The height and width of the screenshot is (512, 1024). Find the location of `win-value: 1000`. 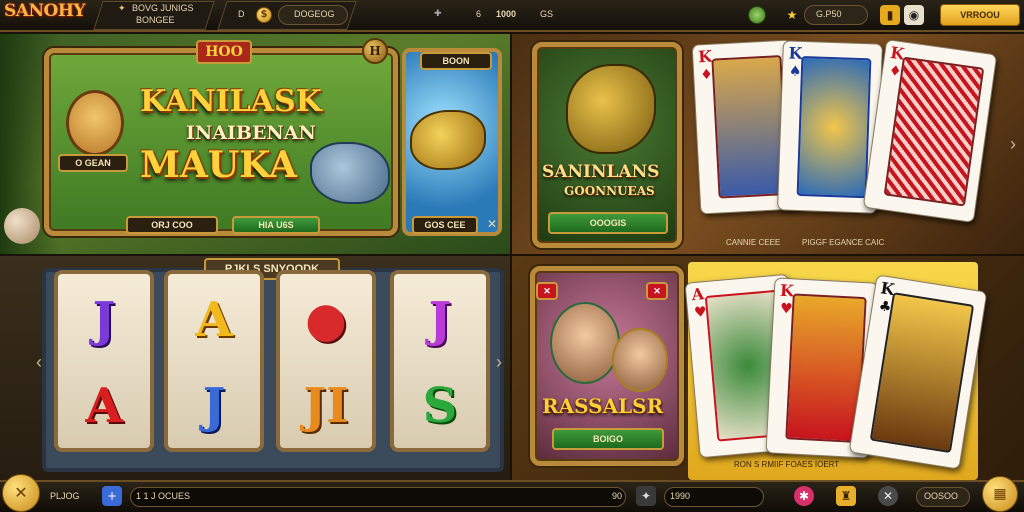

win-value: 1000 is located at coordinates (506, 14).